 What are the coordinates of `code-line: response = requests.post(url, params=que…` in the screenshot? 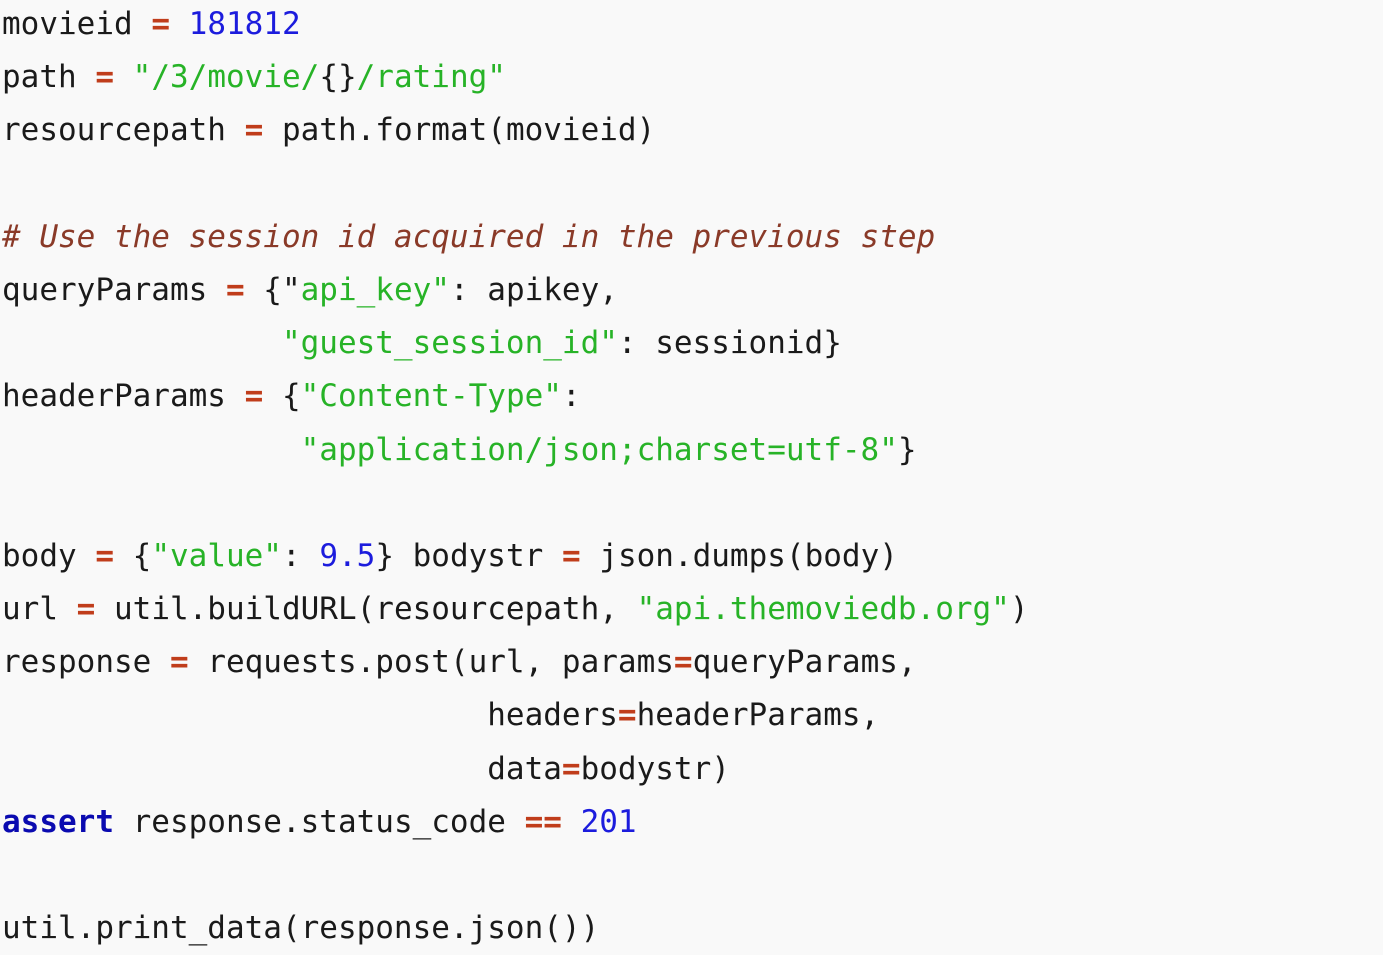 It's located at (691, 662).